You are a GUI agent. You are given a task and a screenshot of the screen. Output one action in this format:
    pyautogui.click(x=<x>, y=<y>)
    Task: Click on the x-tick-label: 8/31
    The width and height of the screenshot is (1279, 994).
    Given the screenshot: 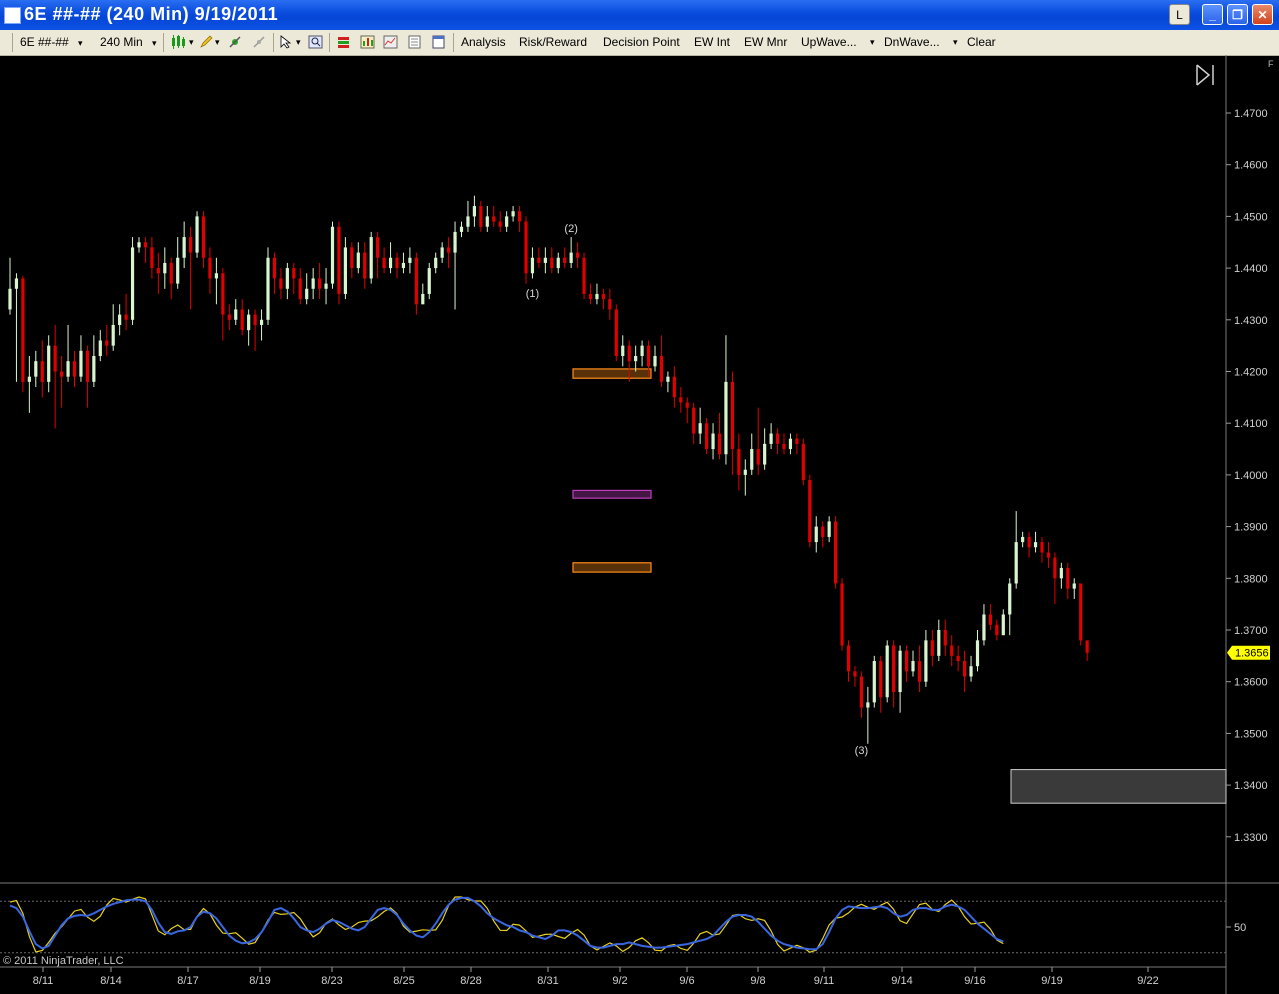 What is the action you would take?
    pyautogui.click(x=547, y=981)
    